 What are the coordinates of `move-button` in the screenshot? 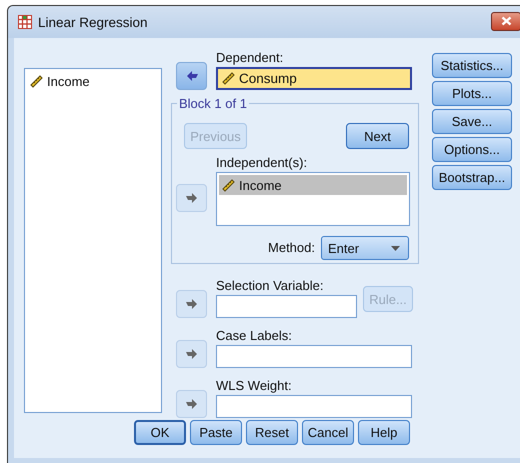 It's located at (191, 76).